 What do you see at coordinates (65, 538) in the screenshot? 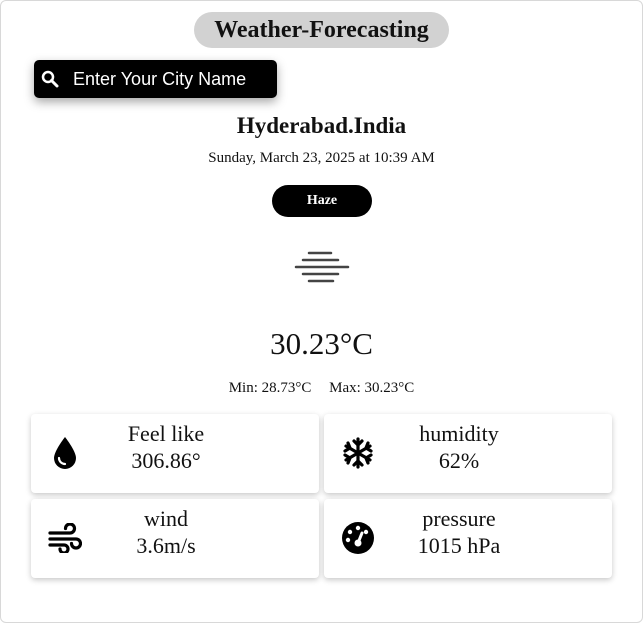
I see `wind-icon` at bounding box center [65, 538].